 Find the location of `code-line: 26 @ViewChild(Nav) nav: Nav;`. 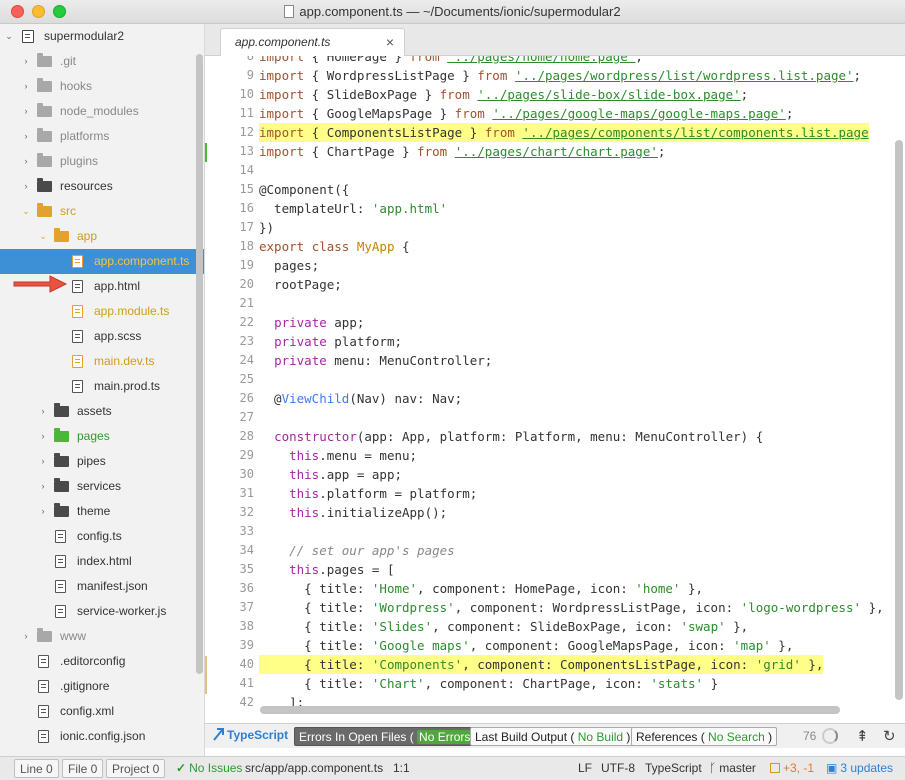

code-line: 26 @ViewChild(Nav) nav: Nav; is located at coordinates (555, 398).